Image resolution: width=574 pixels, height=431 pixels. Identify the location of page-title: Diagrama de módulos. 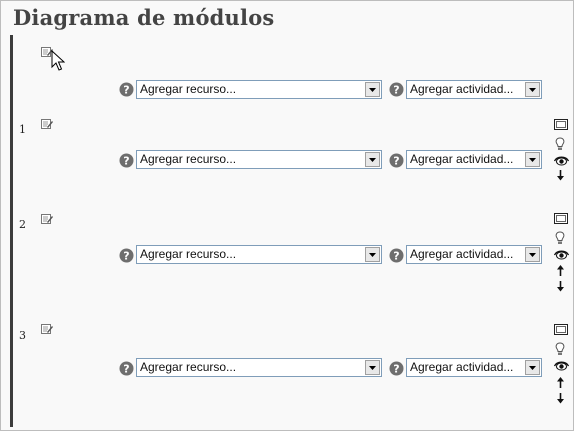
(144, 17).